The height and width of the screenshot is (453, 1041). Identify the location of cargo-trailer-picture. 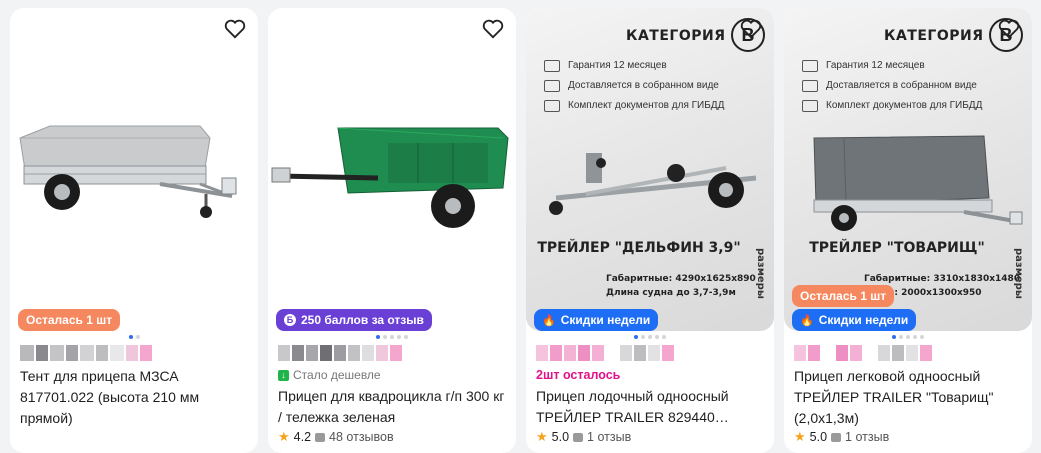
(918, 183).